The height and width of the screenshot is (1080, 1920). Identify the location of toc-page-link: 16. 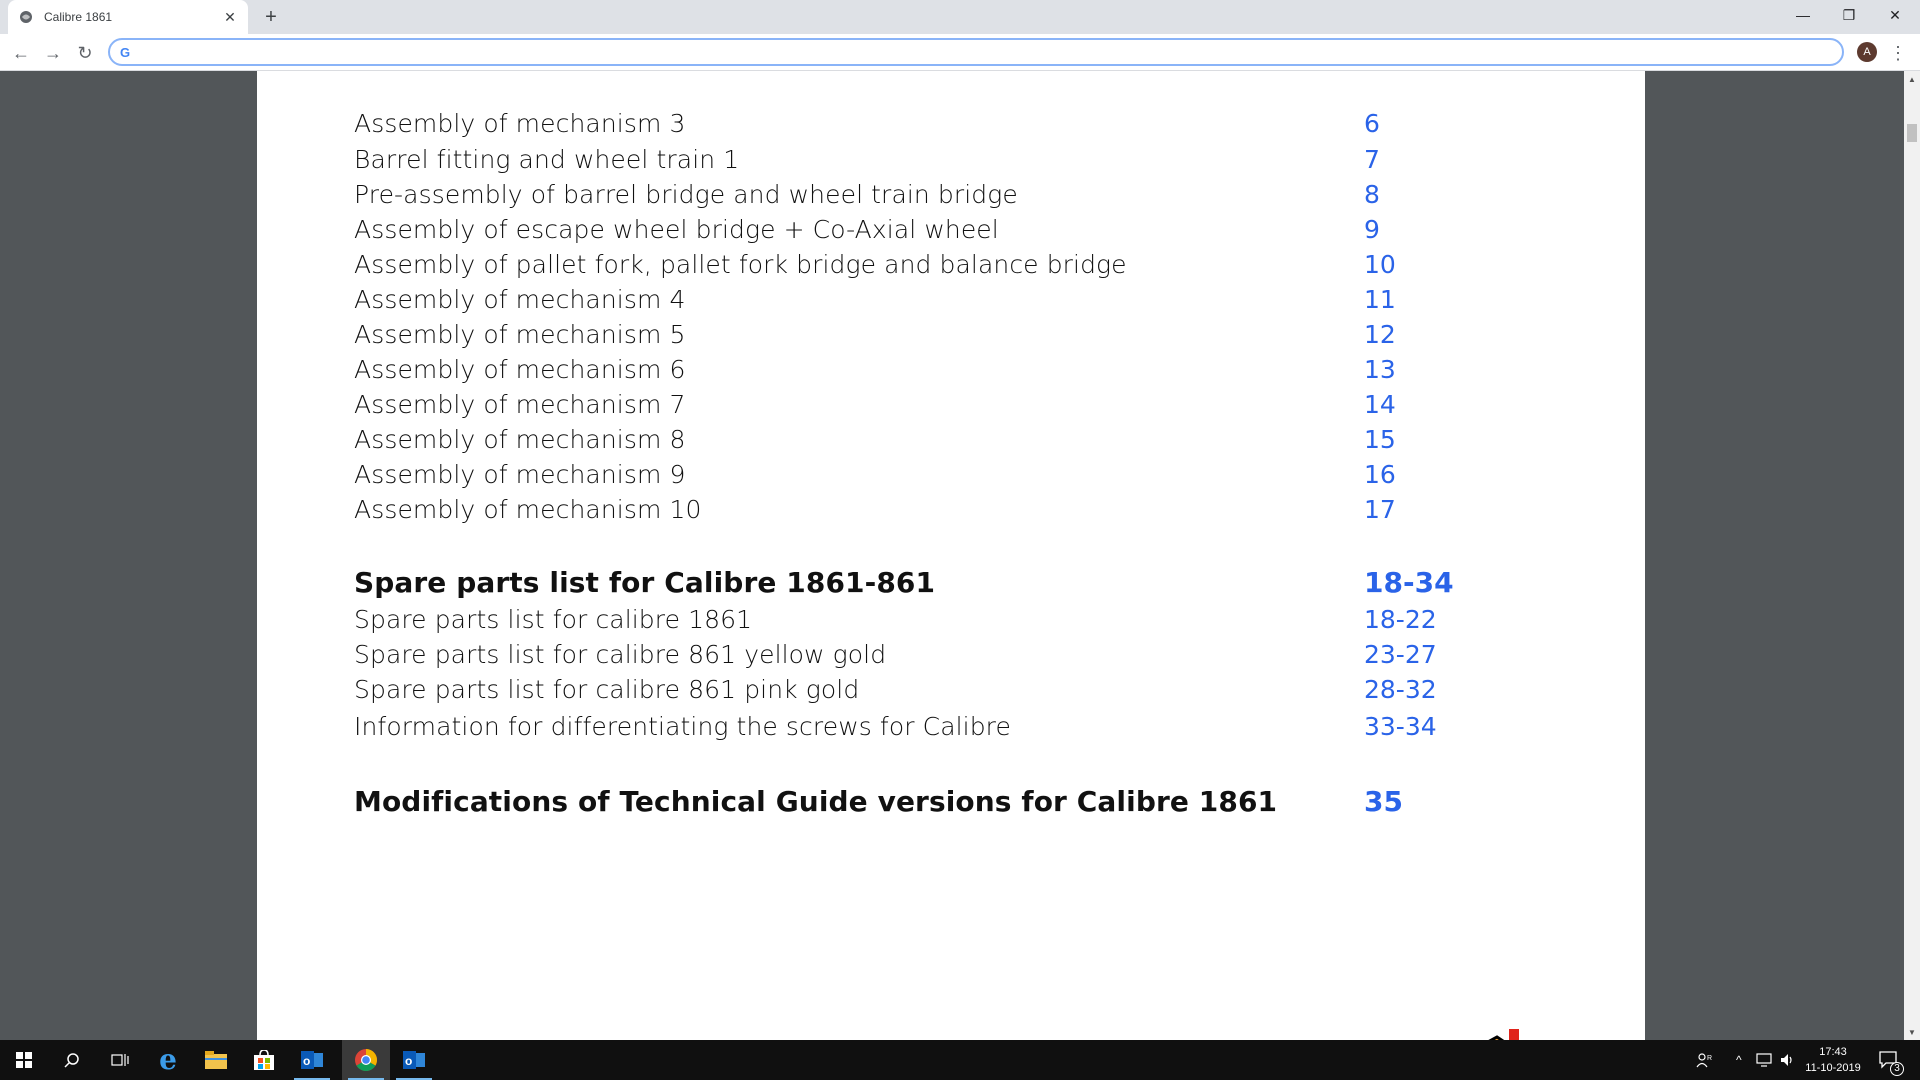
(1380, 474).